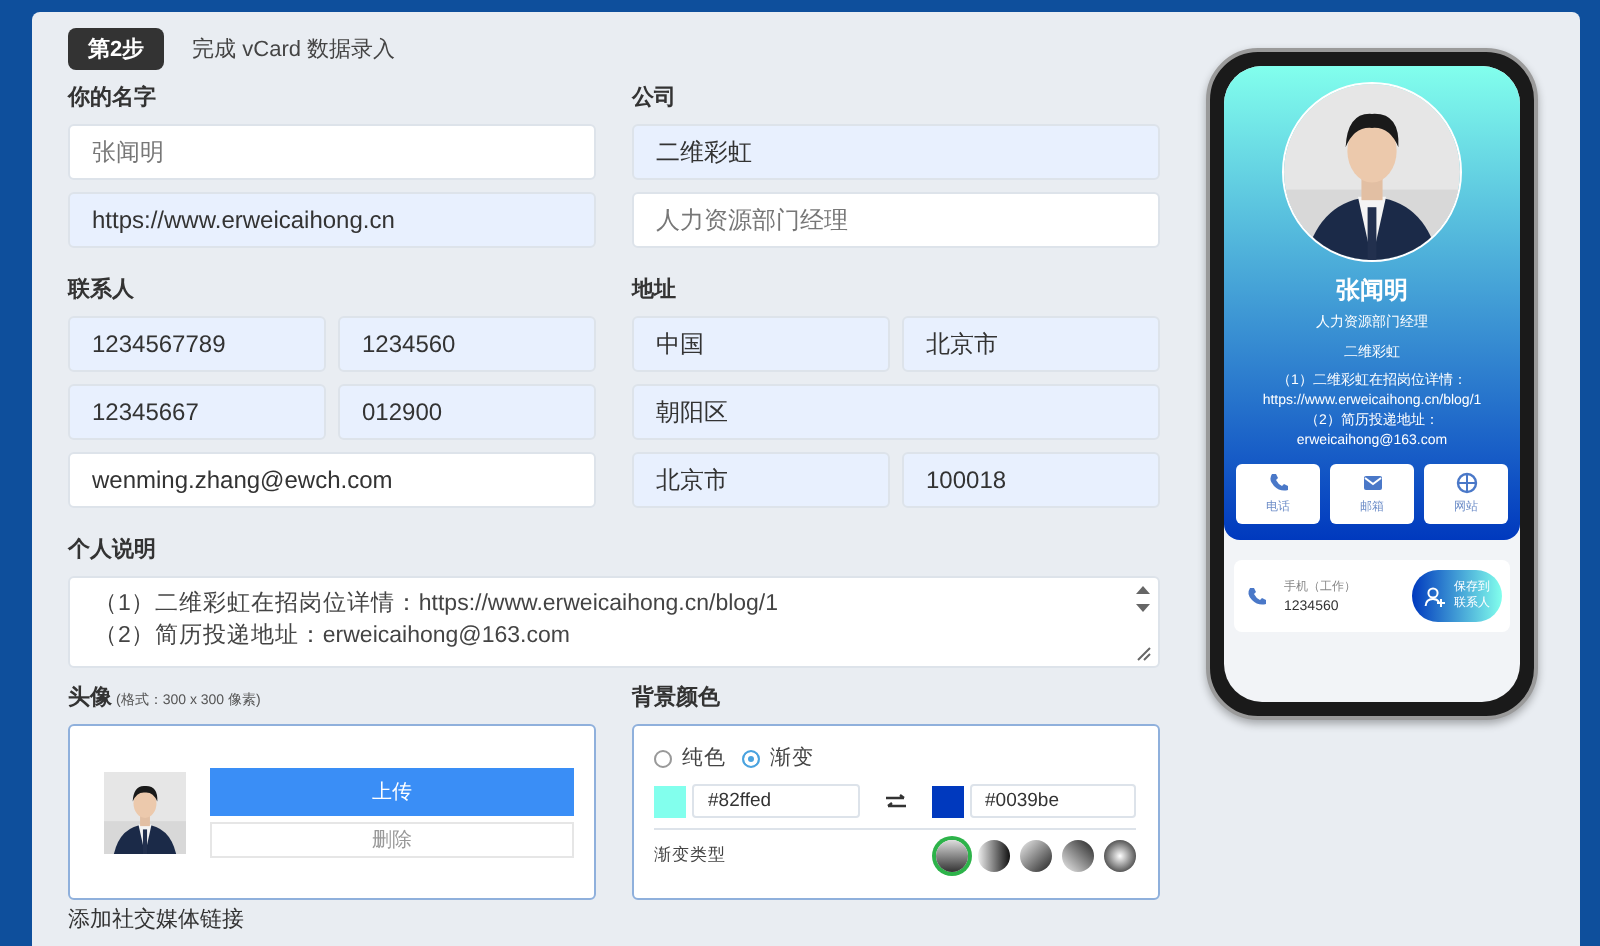 The width and height of the screenshot is (1600, 946). Describe the element at coordinates (761, 344) in the screenshot. I see `input-field: 中国` at that location.